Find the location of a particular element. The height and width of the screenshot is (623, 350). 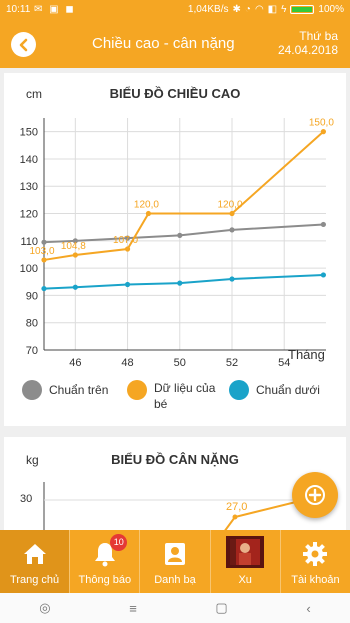

legend-dot-baby is located at coordinates (137, 390).